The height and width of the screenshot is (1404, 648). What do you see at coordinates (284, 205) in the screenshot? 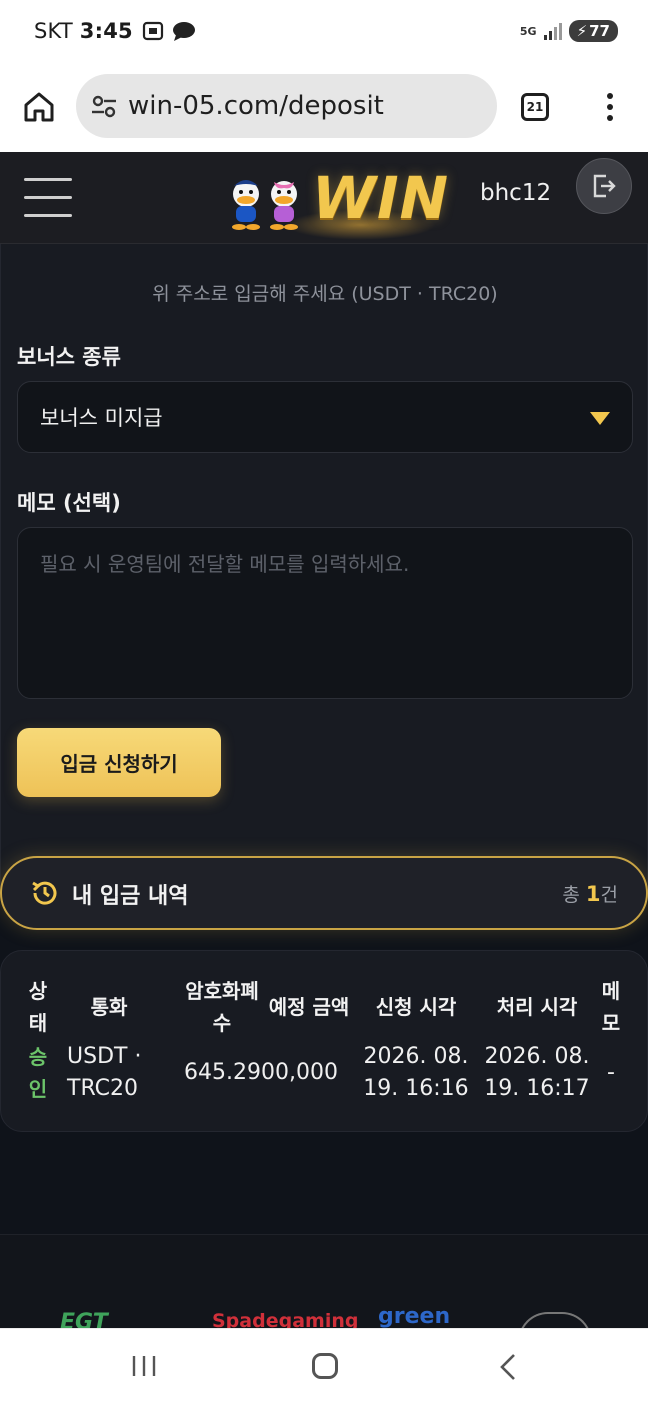
I see `mascot-daisy-icon` at bounding box center [284, 205].